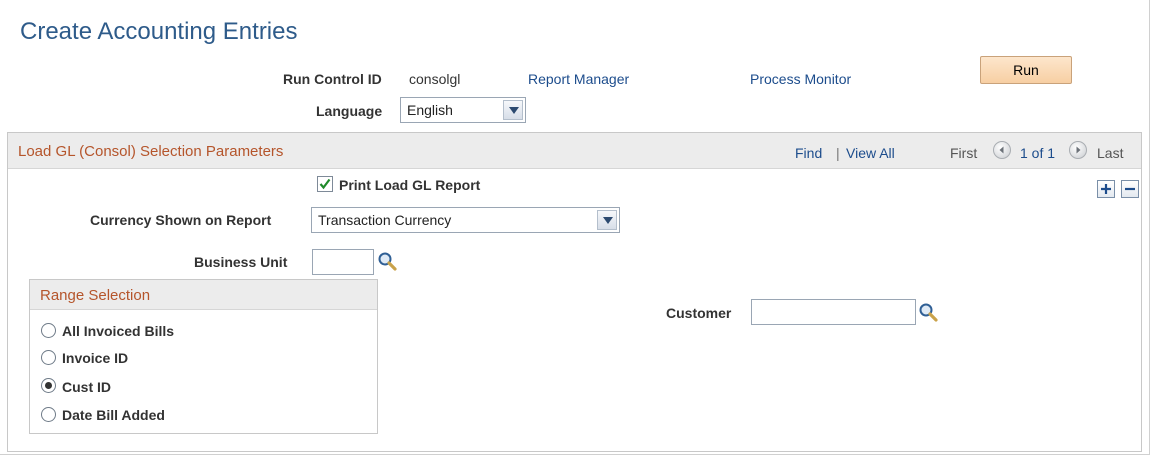  Describe the element at coordinates (113, 415) in the screenshot. I see `radio-label-date-bill-added: Date Bill Added` at that location.